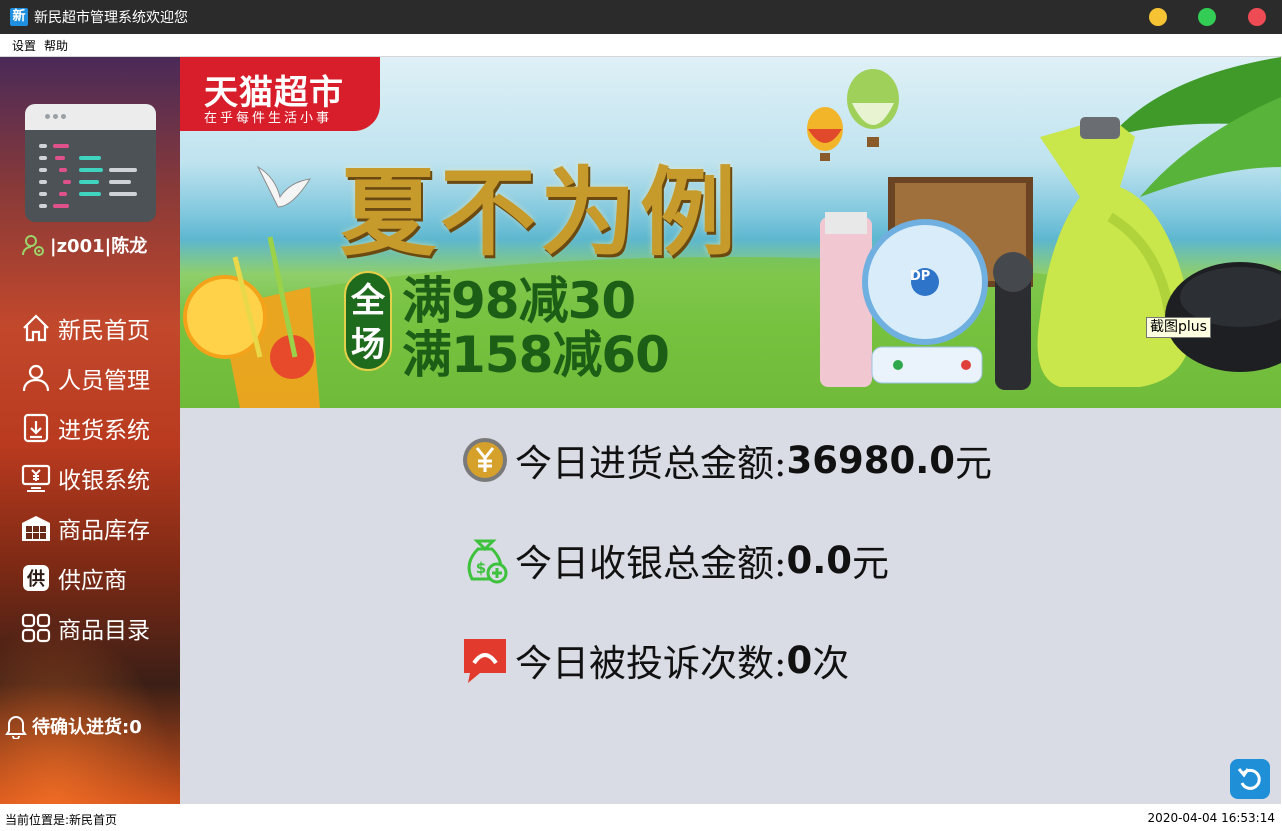  I want to click on sidebar-item-label: 进货系统, so click(104, 431).